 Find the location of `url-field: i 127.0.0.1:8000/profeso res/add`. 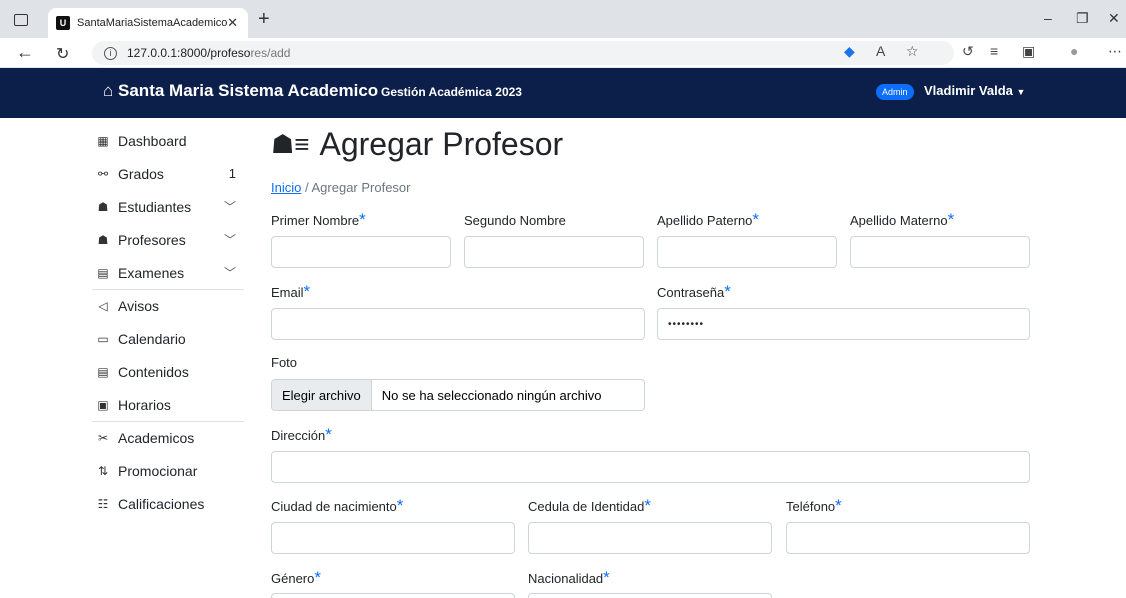

url-field: i 127.0.0.1:8000/profeso res/add is located at coordinates (523, 53).